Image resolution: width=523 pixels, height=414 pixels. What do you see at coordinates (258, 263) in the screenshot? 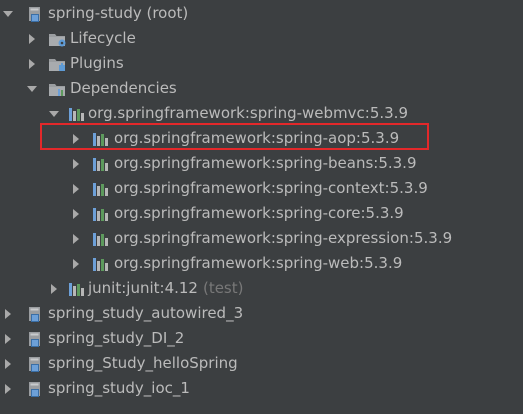
I see `tree-label-dependency: org.springframework:spring-web:5.3.9` at bounding box center [258, 263].